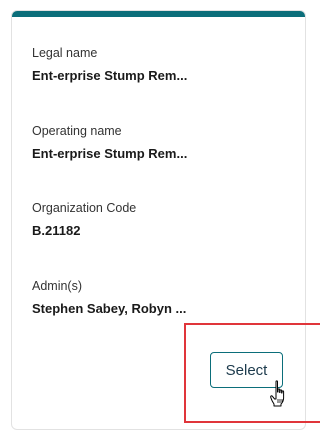 The width and height of the screenshot is (320, 430). I want to click on card-accent-bar, so click(158, 14).